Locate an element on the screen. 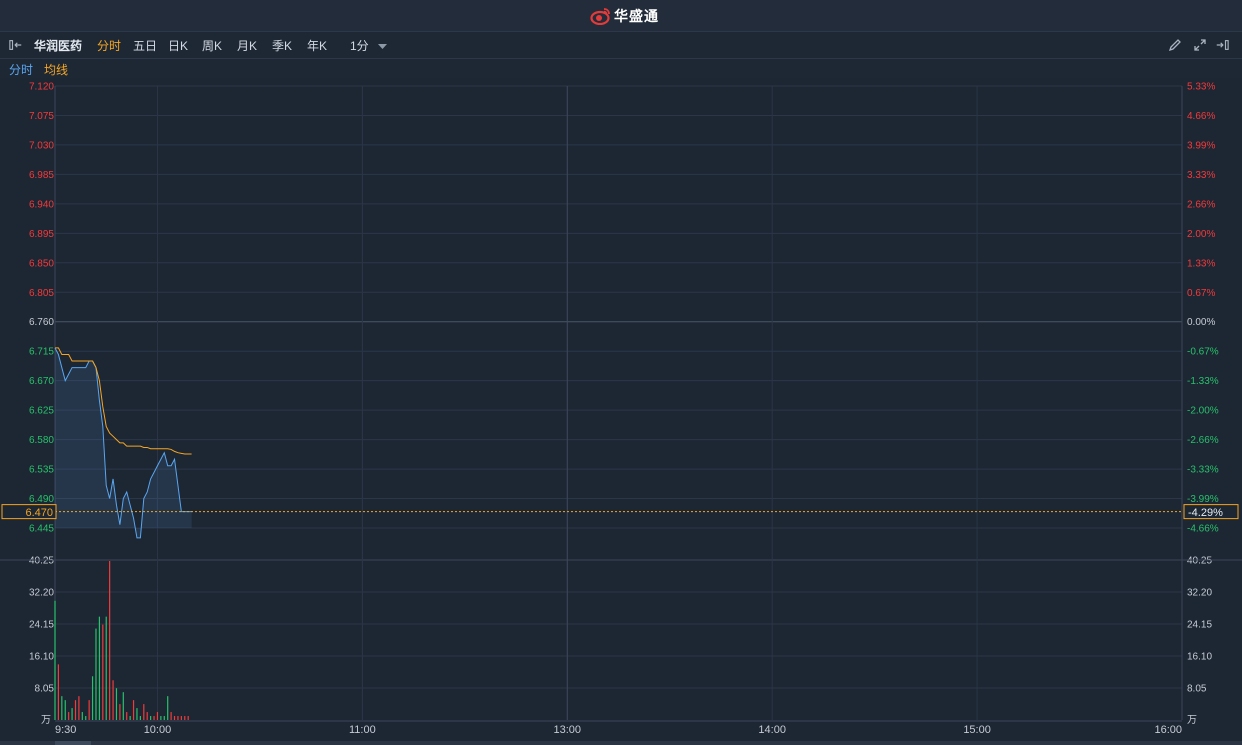 The height and width of the screenshot is (745, 1242). tab-five-day: 五日 is located at coordinates (145, 45).